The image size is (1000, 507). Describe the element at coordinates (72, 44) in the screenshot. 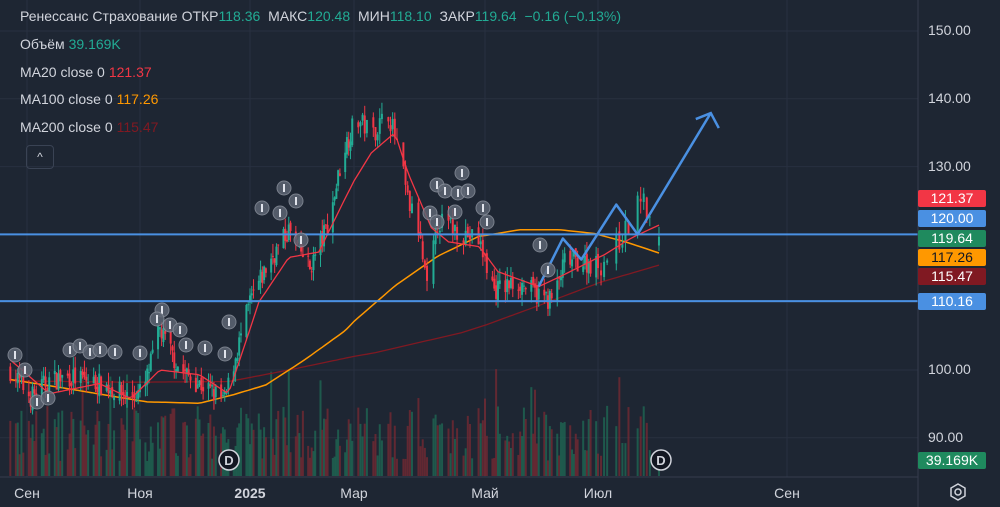

I see `volume-legend: Объём 39.169K` at that location.